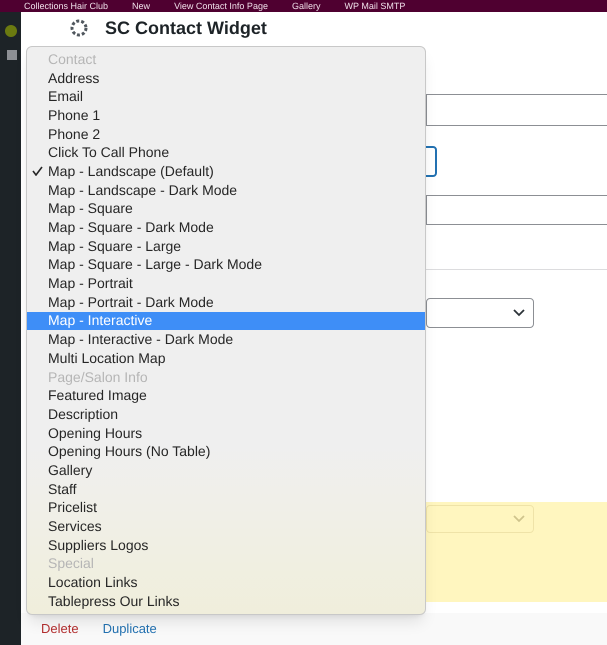 This screenshot has width=607, height=645. Describe the element at coordinates (226, 134) in the screenshot. I see `menu-option: Phone 2` at that location.